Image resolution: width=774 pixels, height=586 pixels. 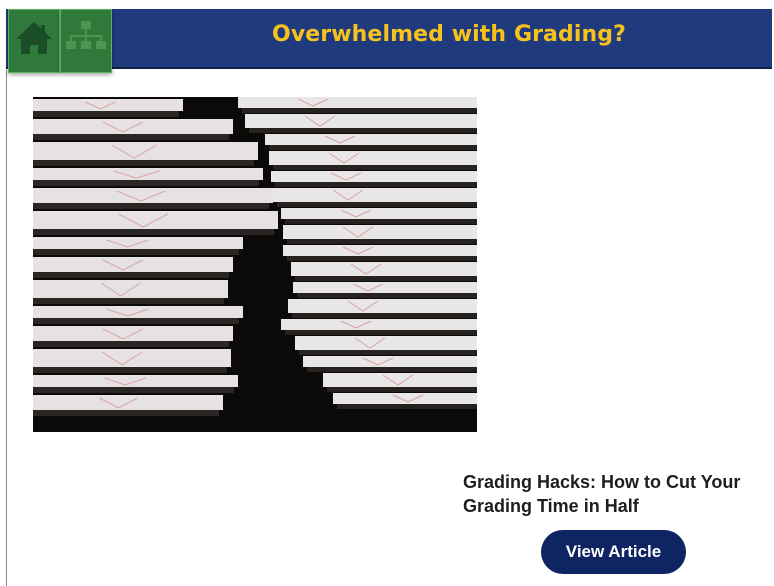 I want to click on home-button, so click(x=34, y=41).